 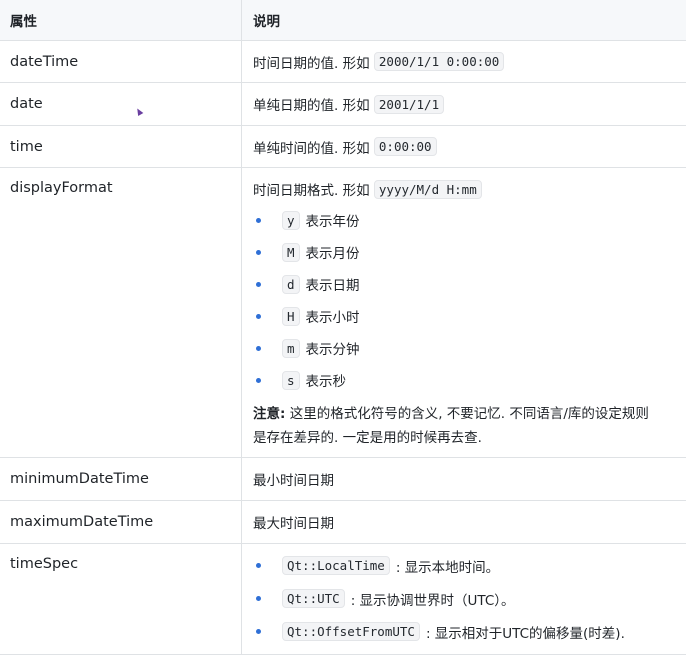 What do you see at coordinates (464, 146) in the screenshot?
I see `property-desc: 单纯时间的值. 形如 0:00:00` at bounding box center [464, 146].